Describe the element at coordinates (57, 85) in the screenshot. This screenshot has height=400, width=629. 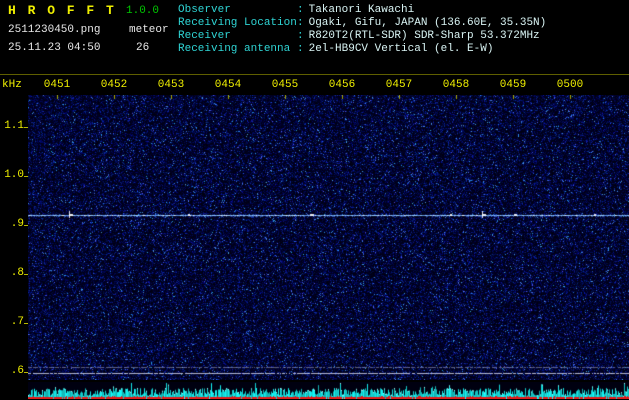
I see `time-tick-label: 0451` at that location.